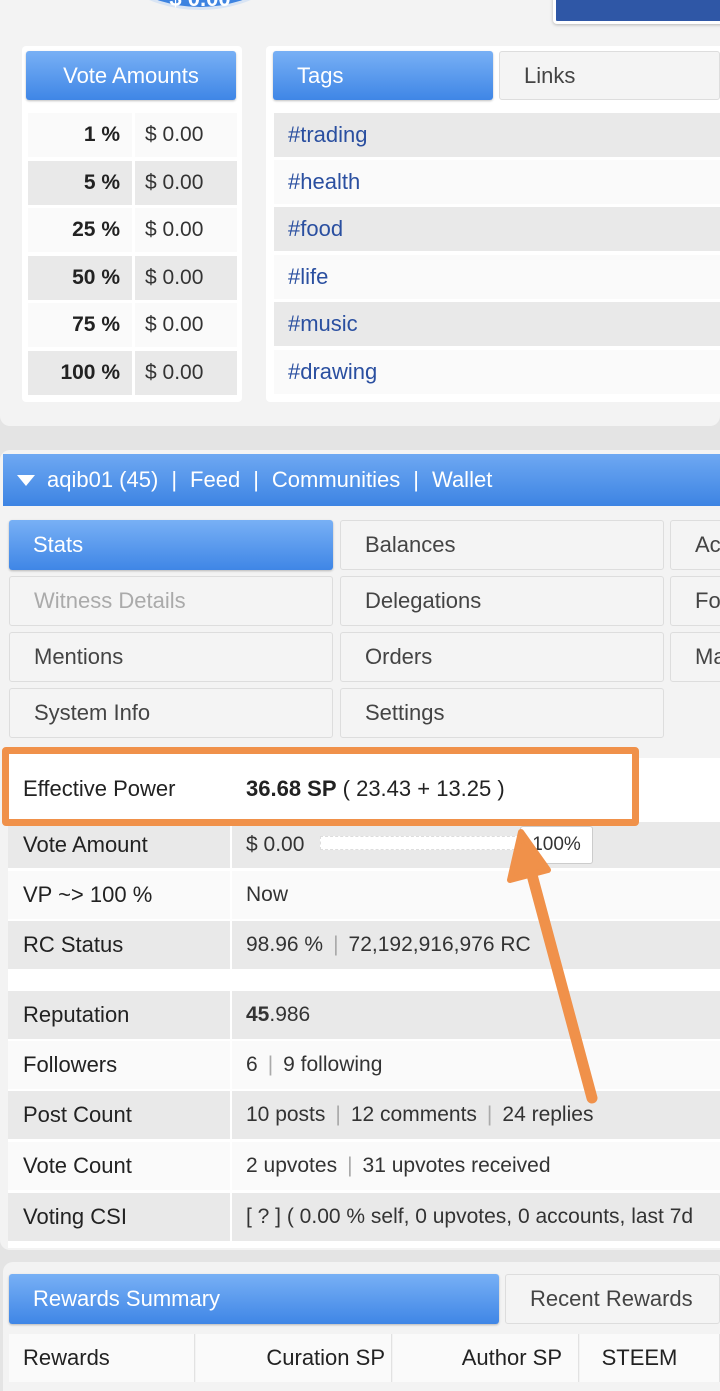 This screenshot has width=720, height=1391. What do you see at coordinates (552, 966) in the screenshot?
I see `annotation-arrow-icon` at bounding box center [552, 966].